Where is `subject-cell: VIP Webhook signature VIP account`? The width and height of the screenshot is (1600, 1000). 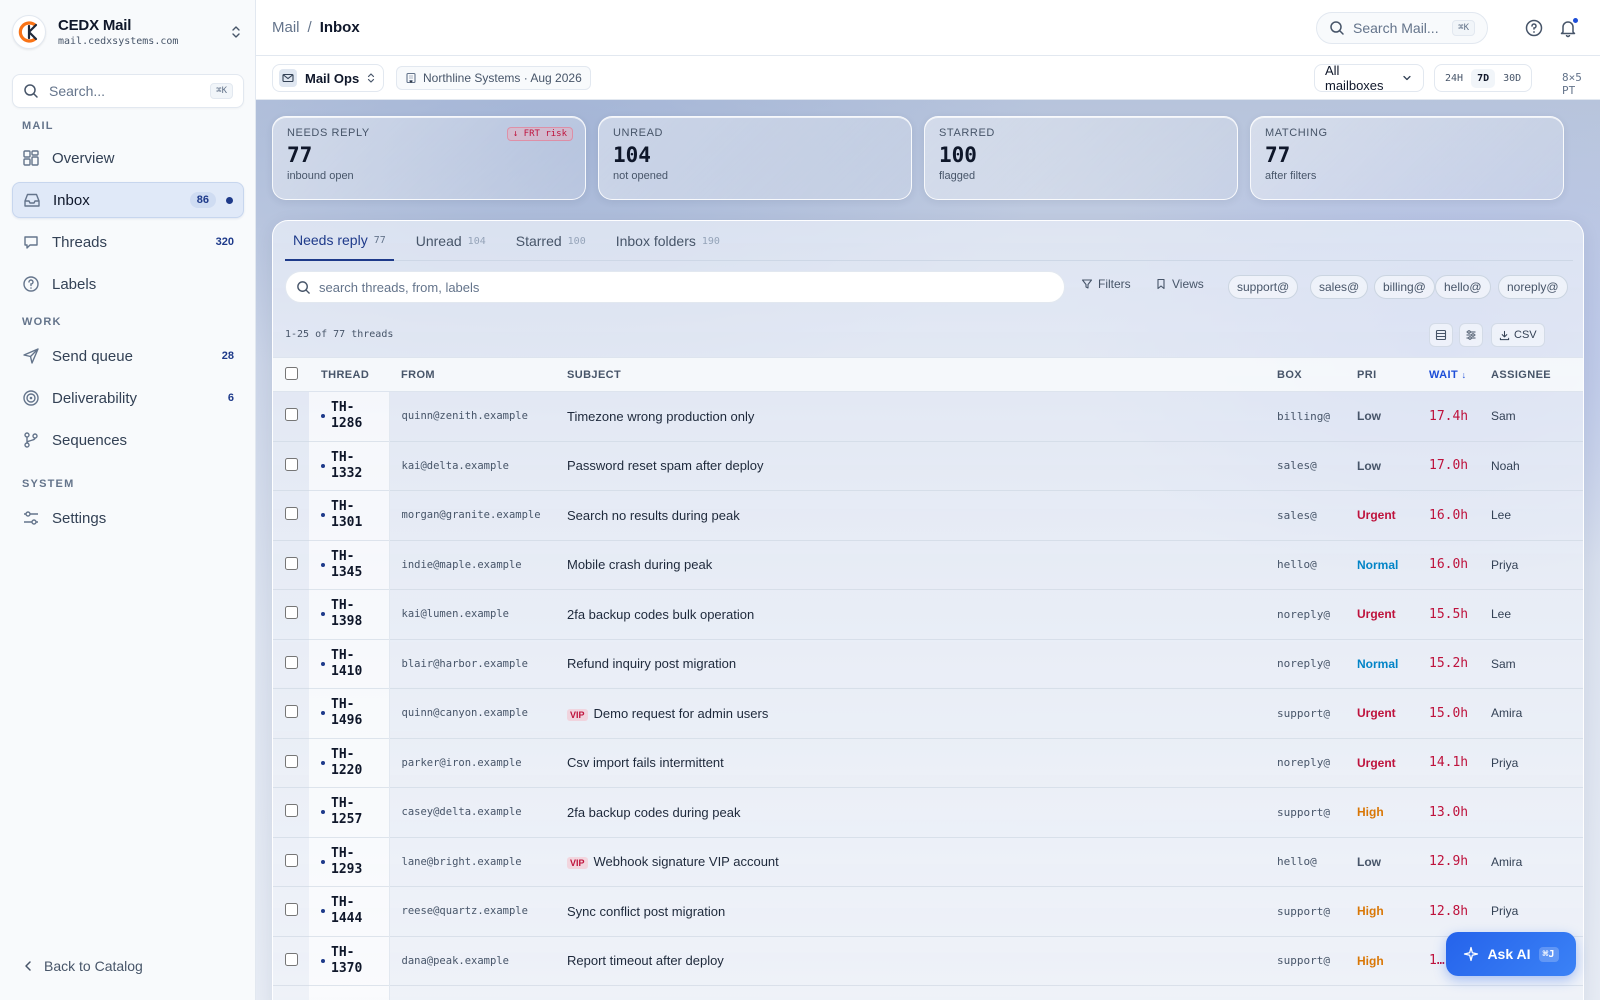 subject-cell: VIP Webhook signature VIP account is located at coordinates (918, 862).